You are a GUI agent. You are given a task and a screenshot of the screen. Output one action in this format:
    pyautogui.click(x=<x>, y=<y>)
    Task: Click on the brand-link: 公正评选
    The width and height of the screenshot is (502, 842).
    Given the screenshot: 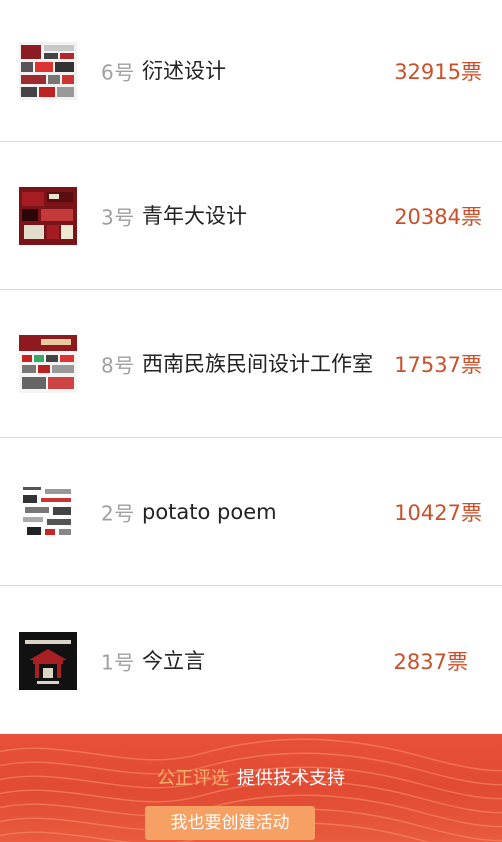 What is the action you would take?
    pyautogui.click(x=193, y=778)
    